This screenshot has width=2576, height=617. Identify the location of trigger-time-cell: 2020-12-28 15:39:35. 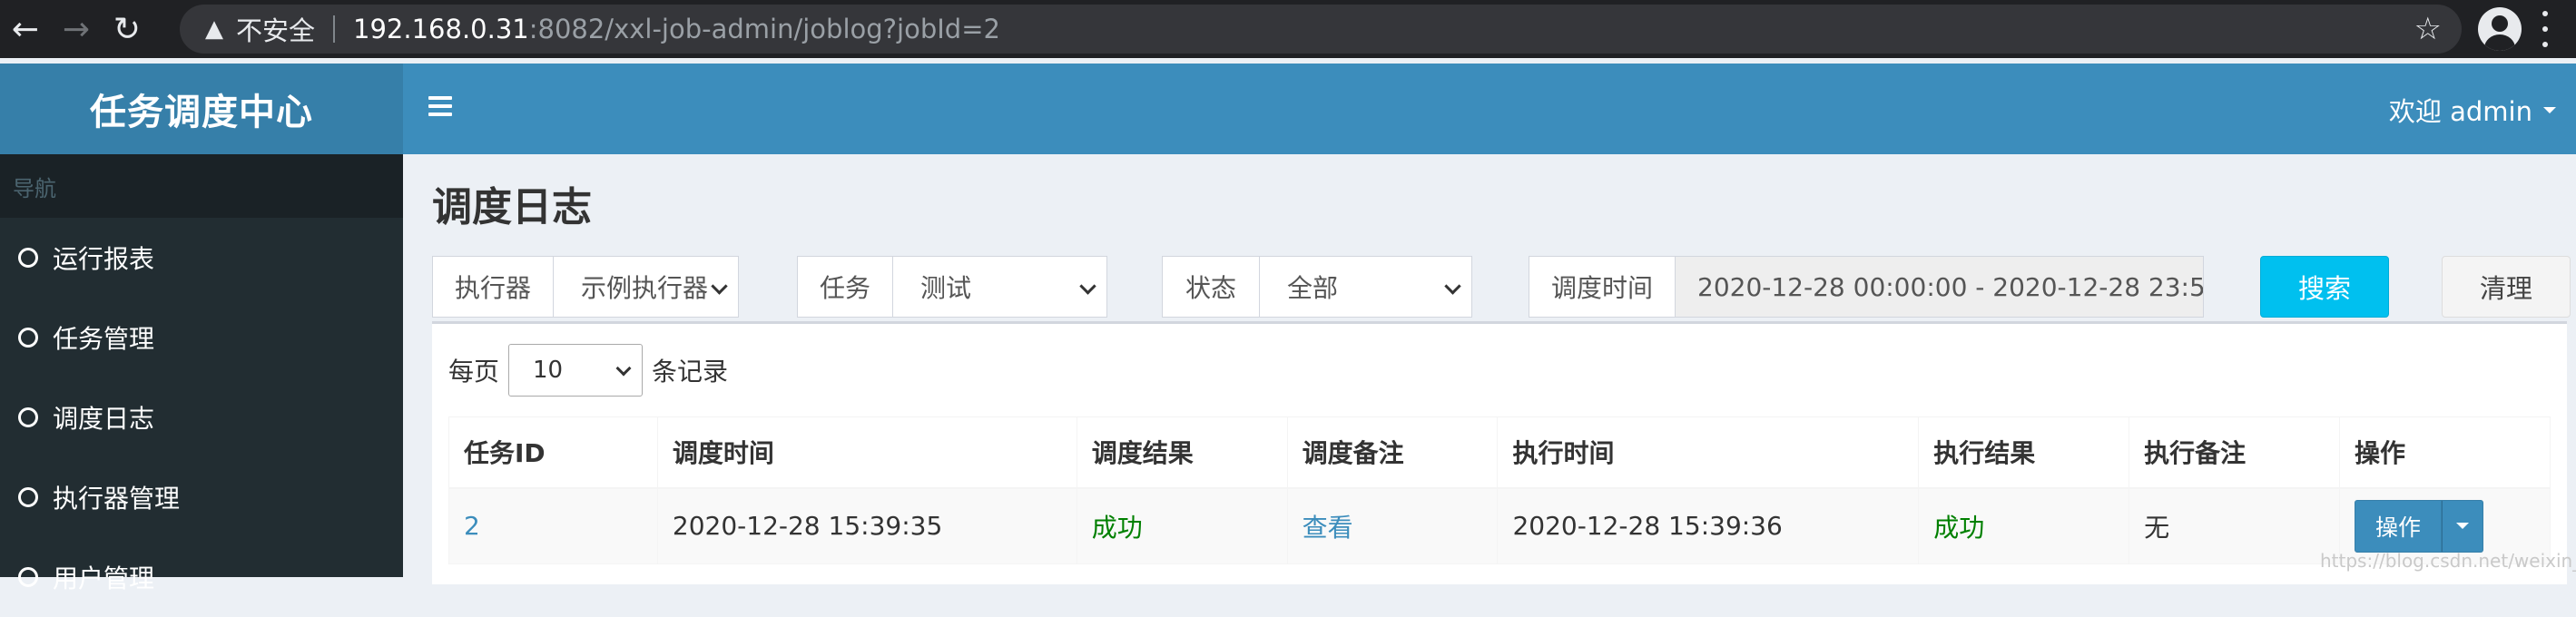
(866, 525).